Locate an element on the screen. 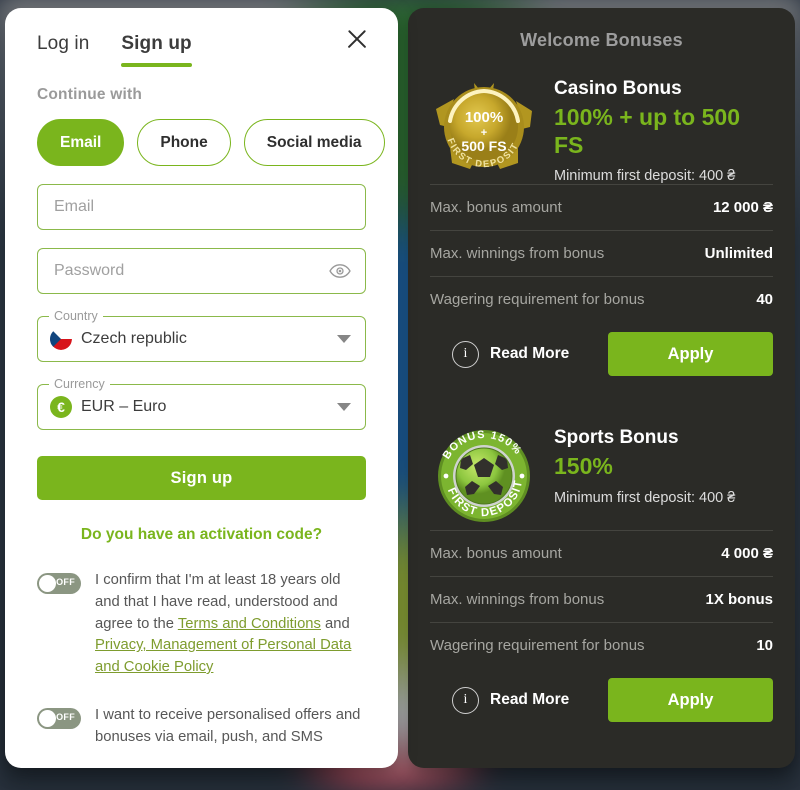  casino-apply-button: Apply is located at coordinates (690, 354).